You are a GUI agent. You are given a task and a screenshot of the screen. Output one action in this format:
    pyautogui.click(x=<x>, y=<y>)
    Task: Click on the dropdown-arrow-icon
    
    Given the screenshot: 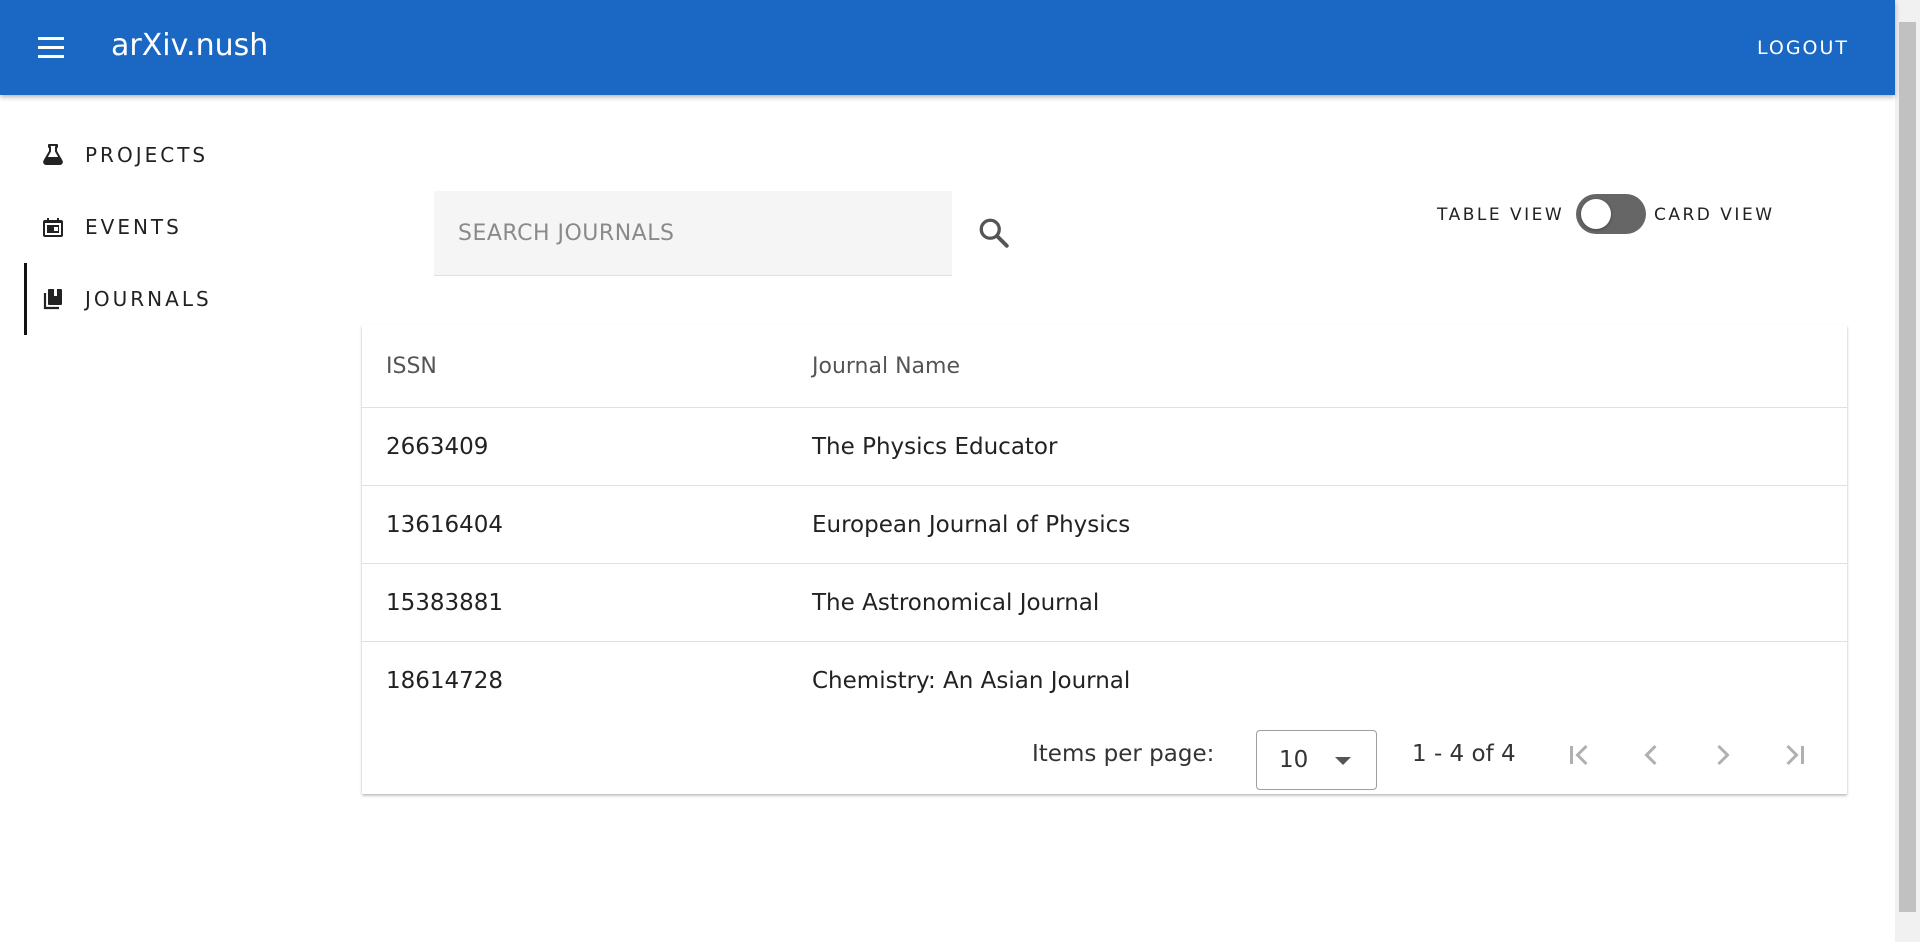 What is the action you would take?
    pyautogui.click(x=1343, y=761)
    